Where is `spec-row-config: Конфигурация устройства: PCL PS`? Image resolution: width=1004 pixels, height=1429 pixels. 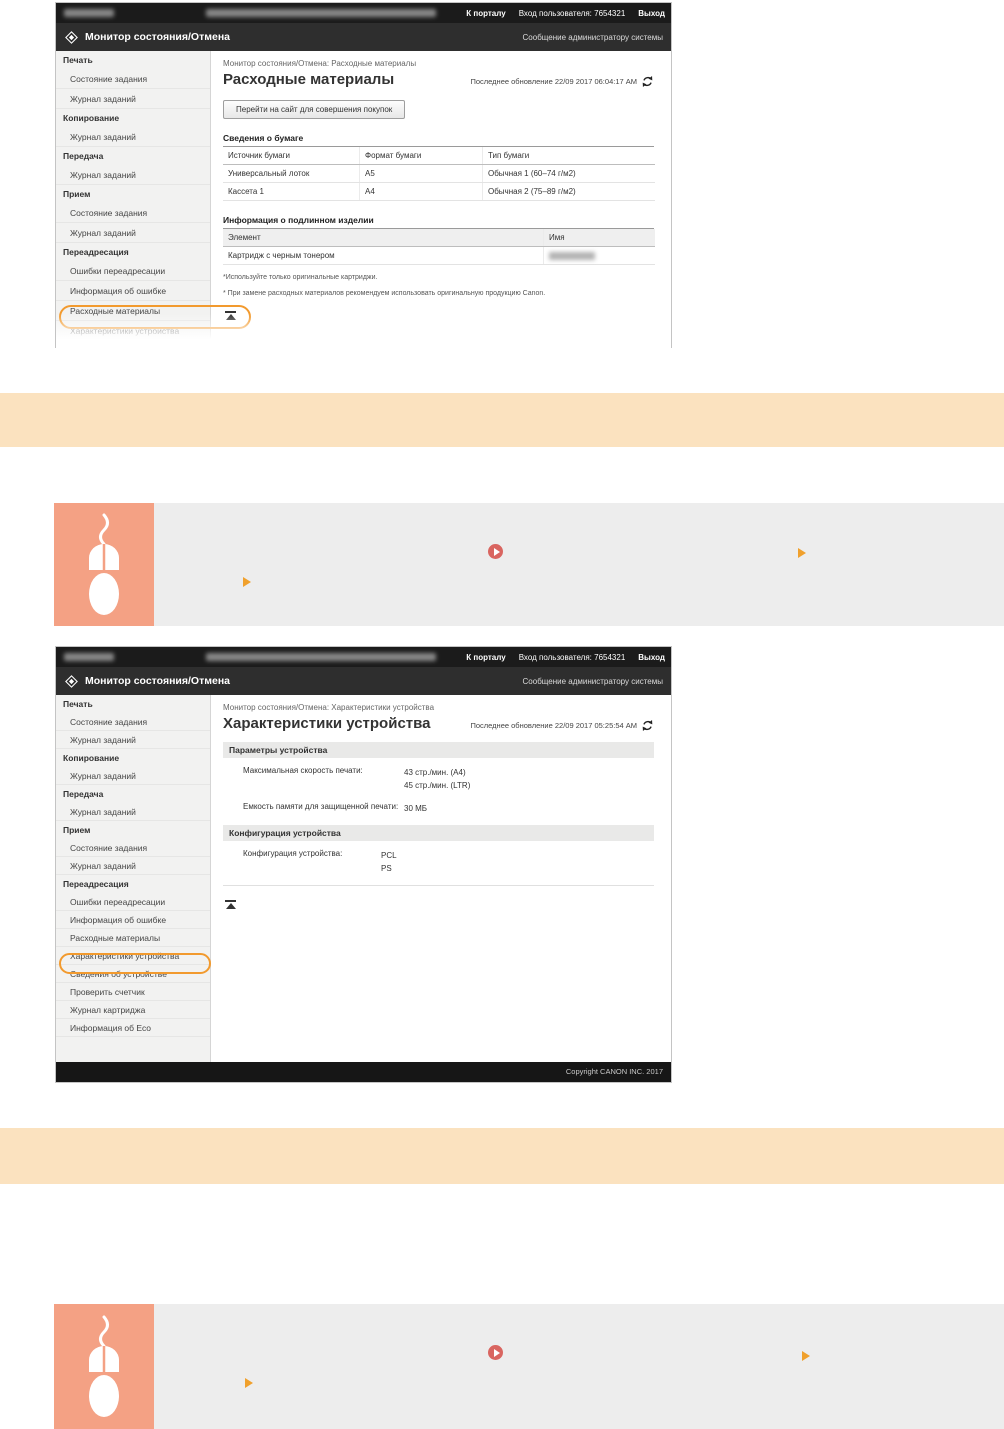
spec-row-config: Конфигурация устройства: PCL PS is located at coordinates (447, 862).